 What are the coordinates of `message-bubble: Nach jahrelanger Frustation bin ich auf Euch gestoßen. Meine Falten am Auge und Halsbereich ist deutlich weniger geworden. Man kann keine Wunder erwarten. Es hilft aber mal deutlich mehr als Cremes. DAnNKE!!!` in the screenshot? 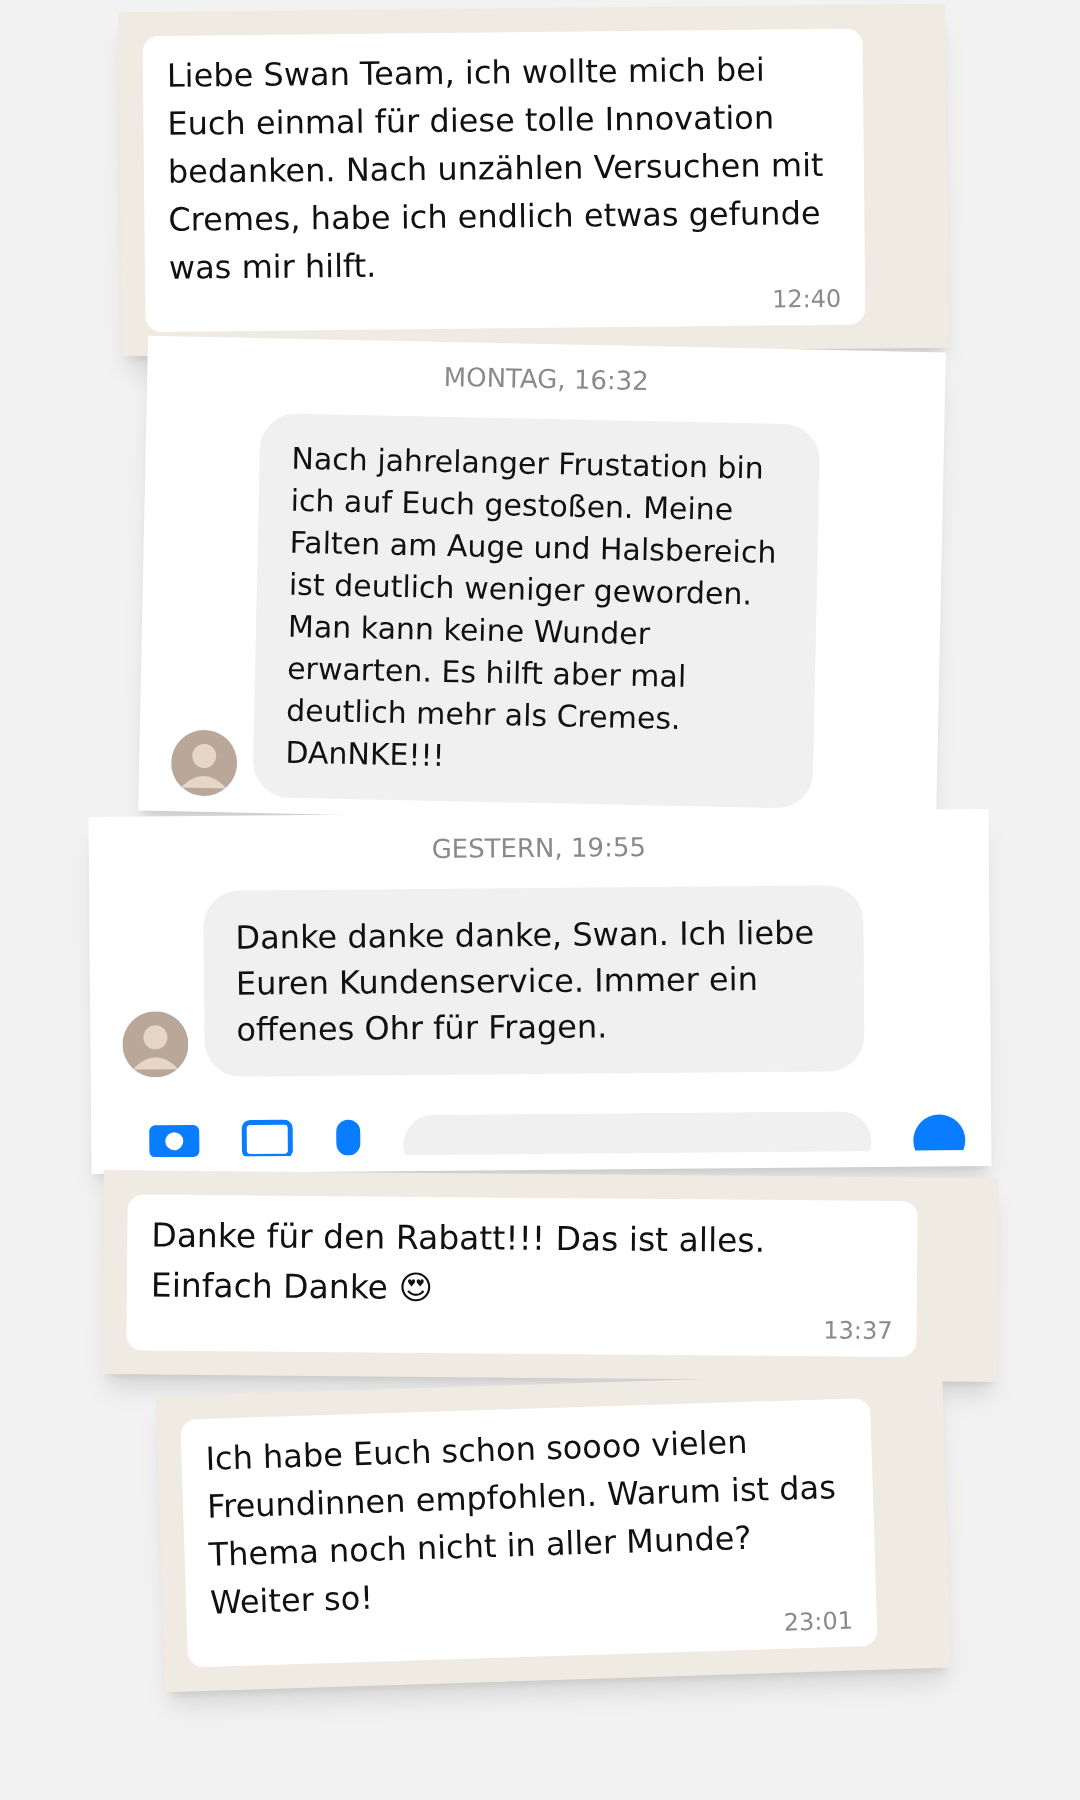 It's located at (536, 611).